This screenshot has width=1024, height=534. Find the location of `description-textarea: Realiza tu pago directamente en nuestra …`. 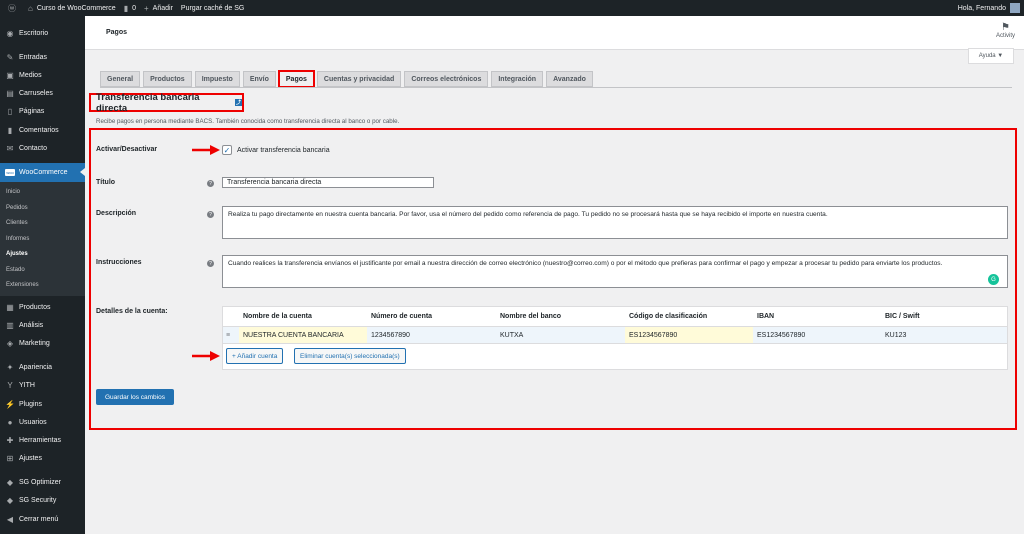

description-textarea: Realiza tu pago directamente en nuestra … is located at coordinates (615, 222).